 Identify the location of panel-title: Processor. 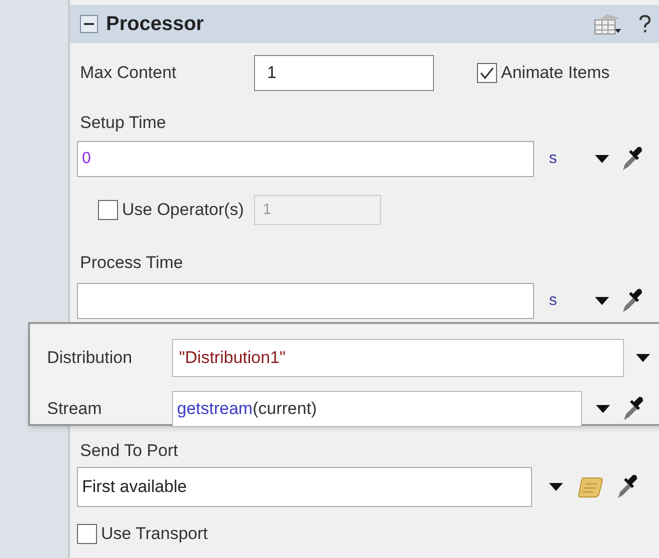
(155, 24).